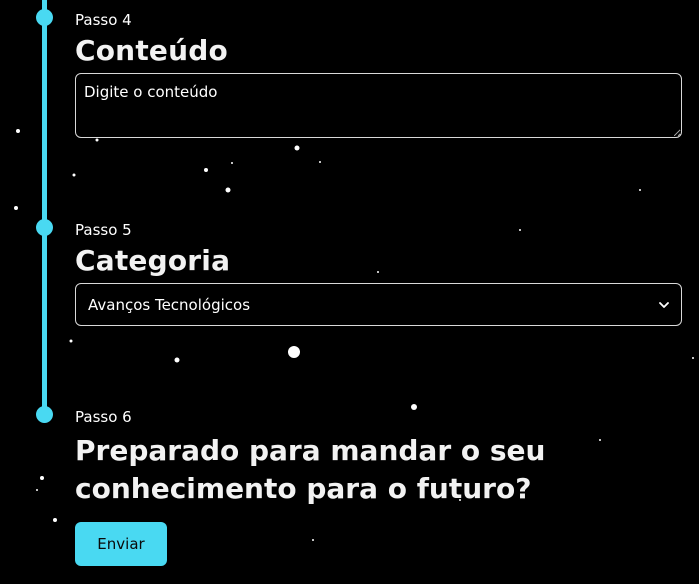  I want to click on step-5-label: Passo 5, so click(103, 230).